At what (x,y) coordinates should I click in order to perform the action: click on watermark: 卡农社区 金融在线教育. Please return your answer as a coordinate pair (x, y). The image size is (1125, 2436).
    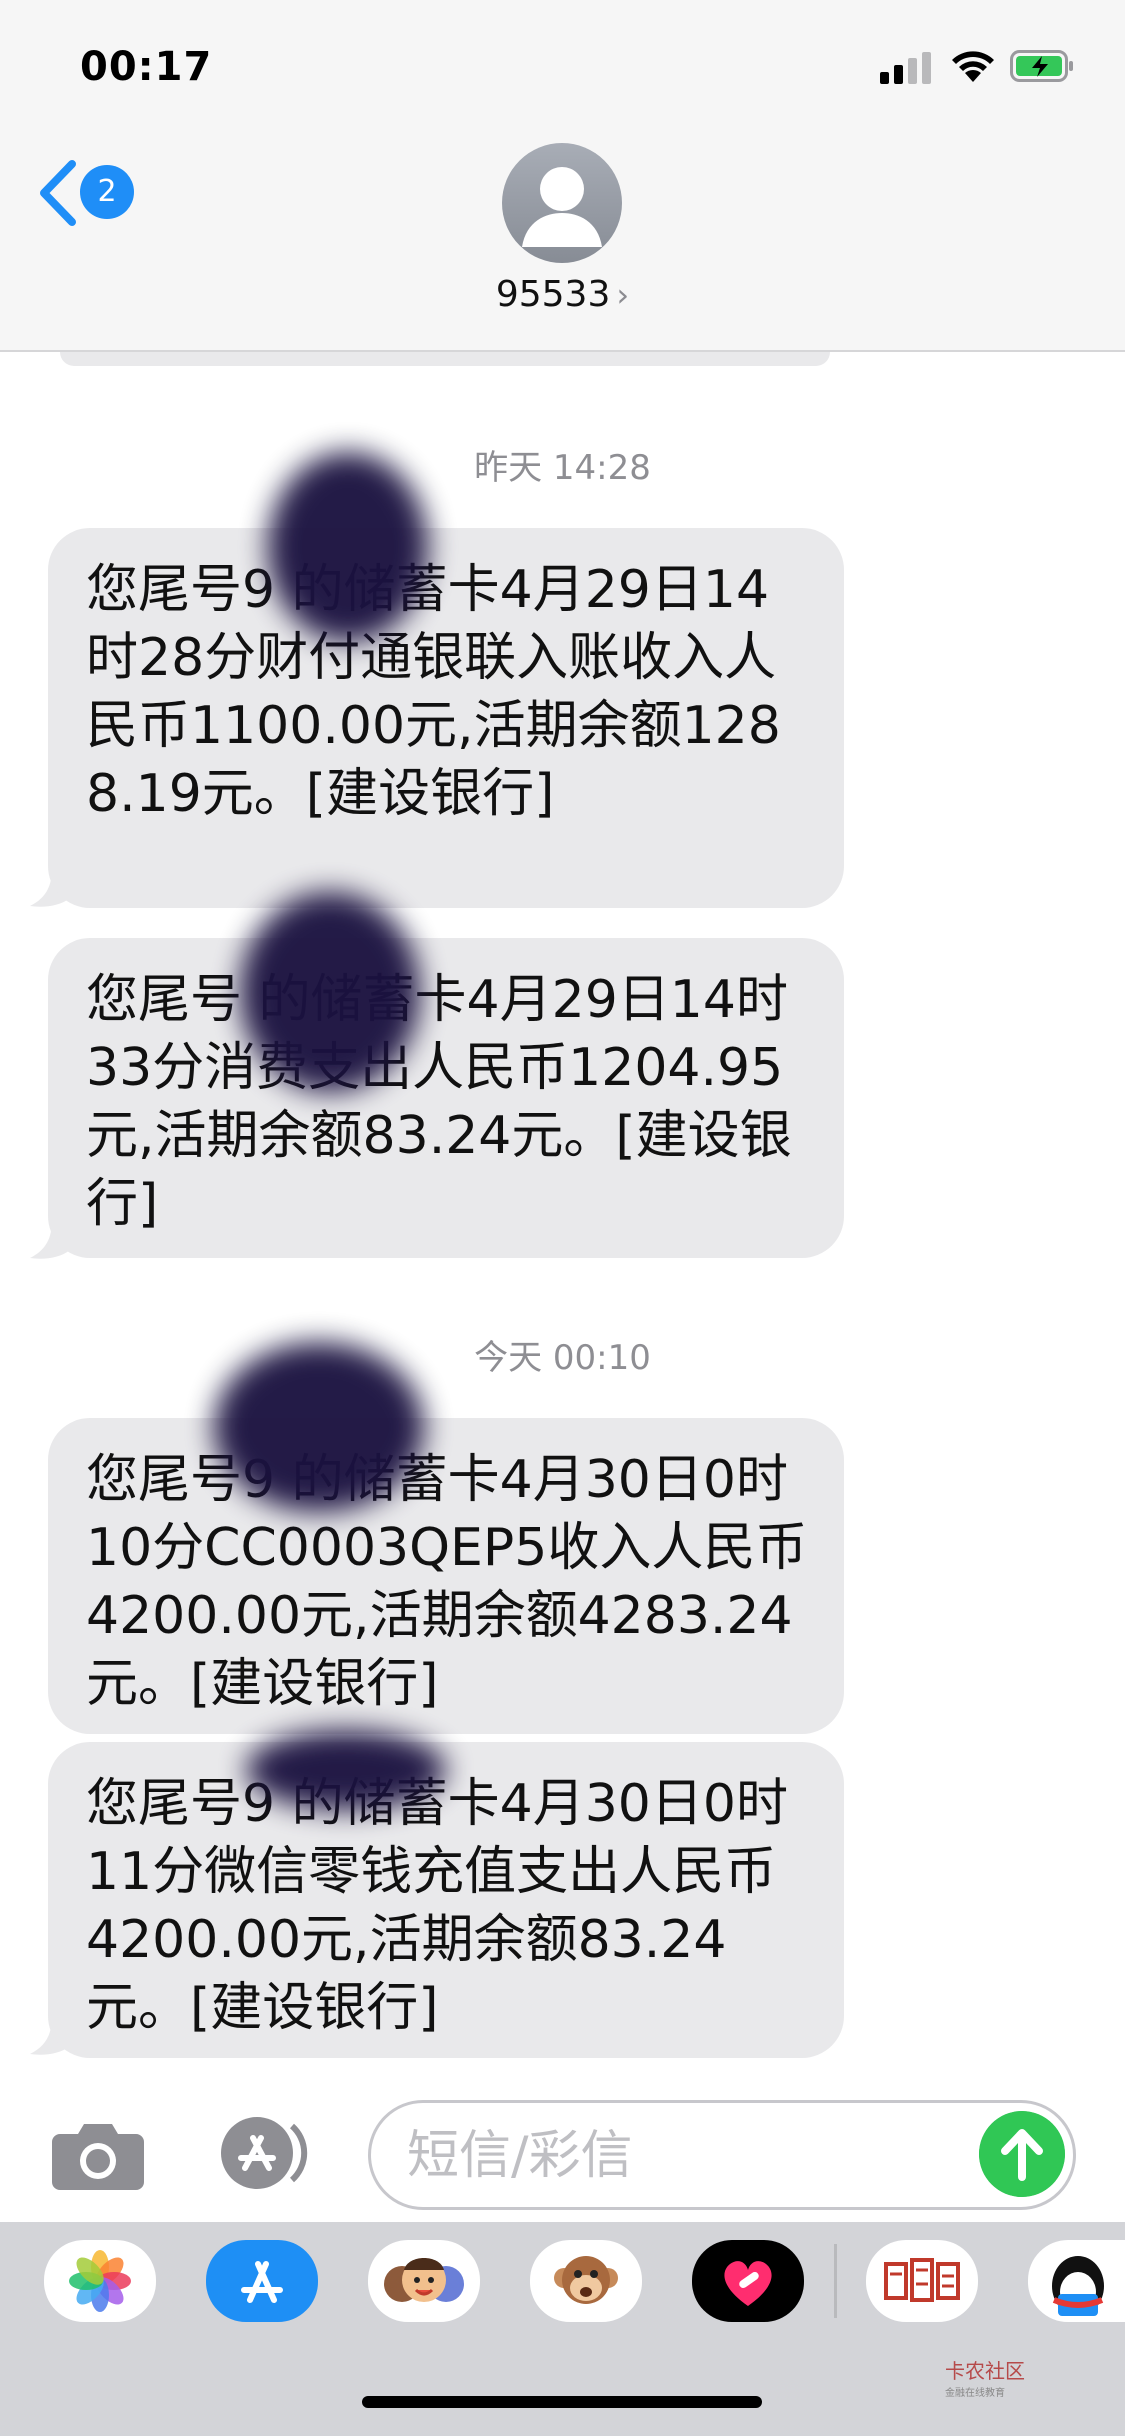
    Looking at the image, I should click on (985, 2377).